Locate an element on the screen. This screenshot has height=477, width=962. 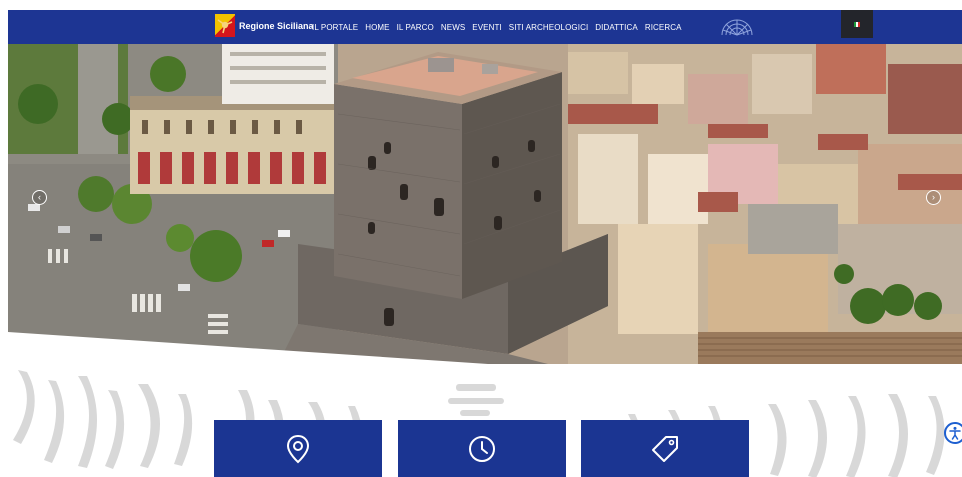
nav-eventi: EVENTI is located at coordinates (487, 27).